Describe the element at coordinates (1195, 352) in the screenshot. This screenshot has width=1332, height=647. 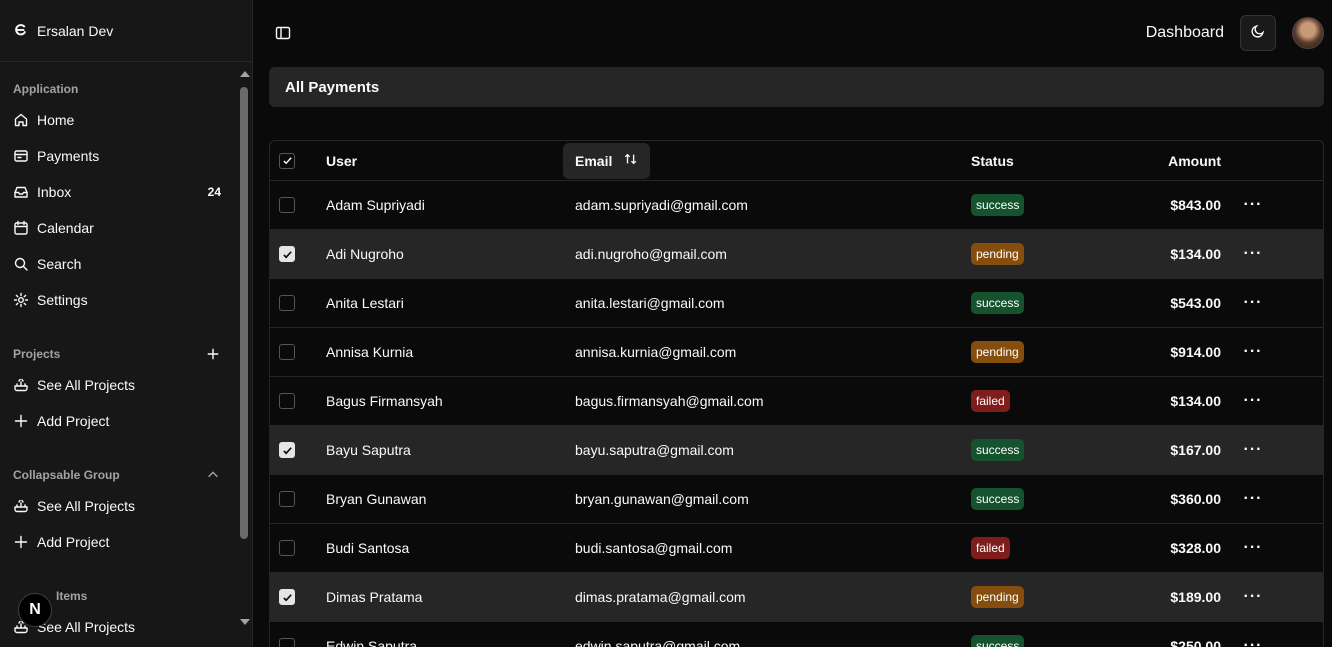
I see `cell-amount: $914.00` at that location.